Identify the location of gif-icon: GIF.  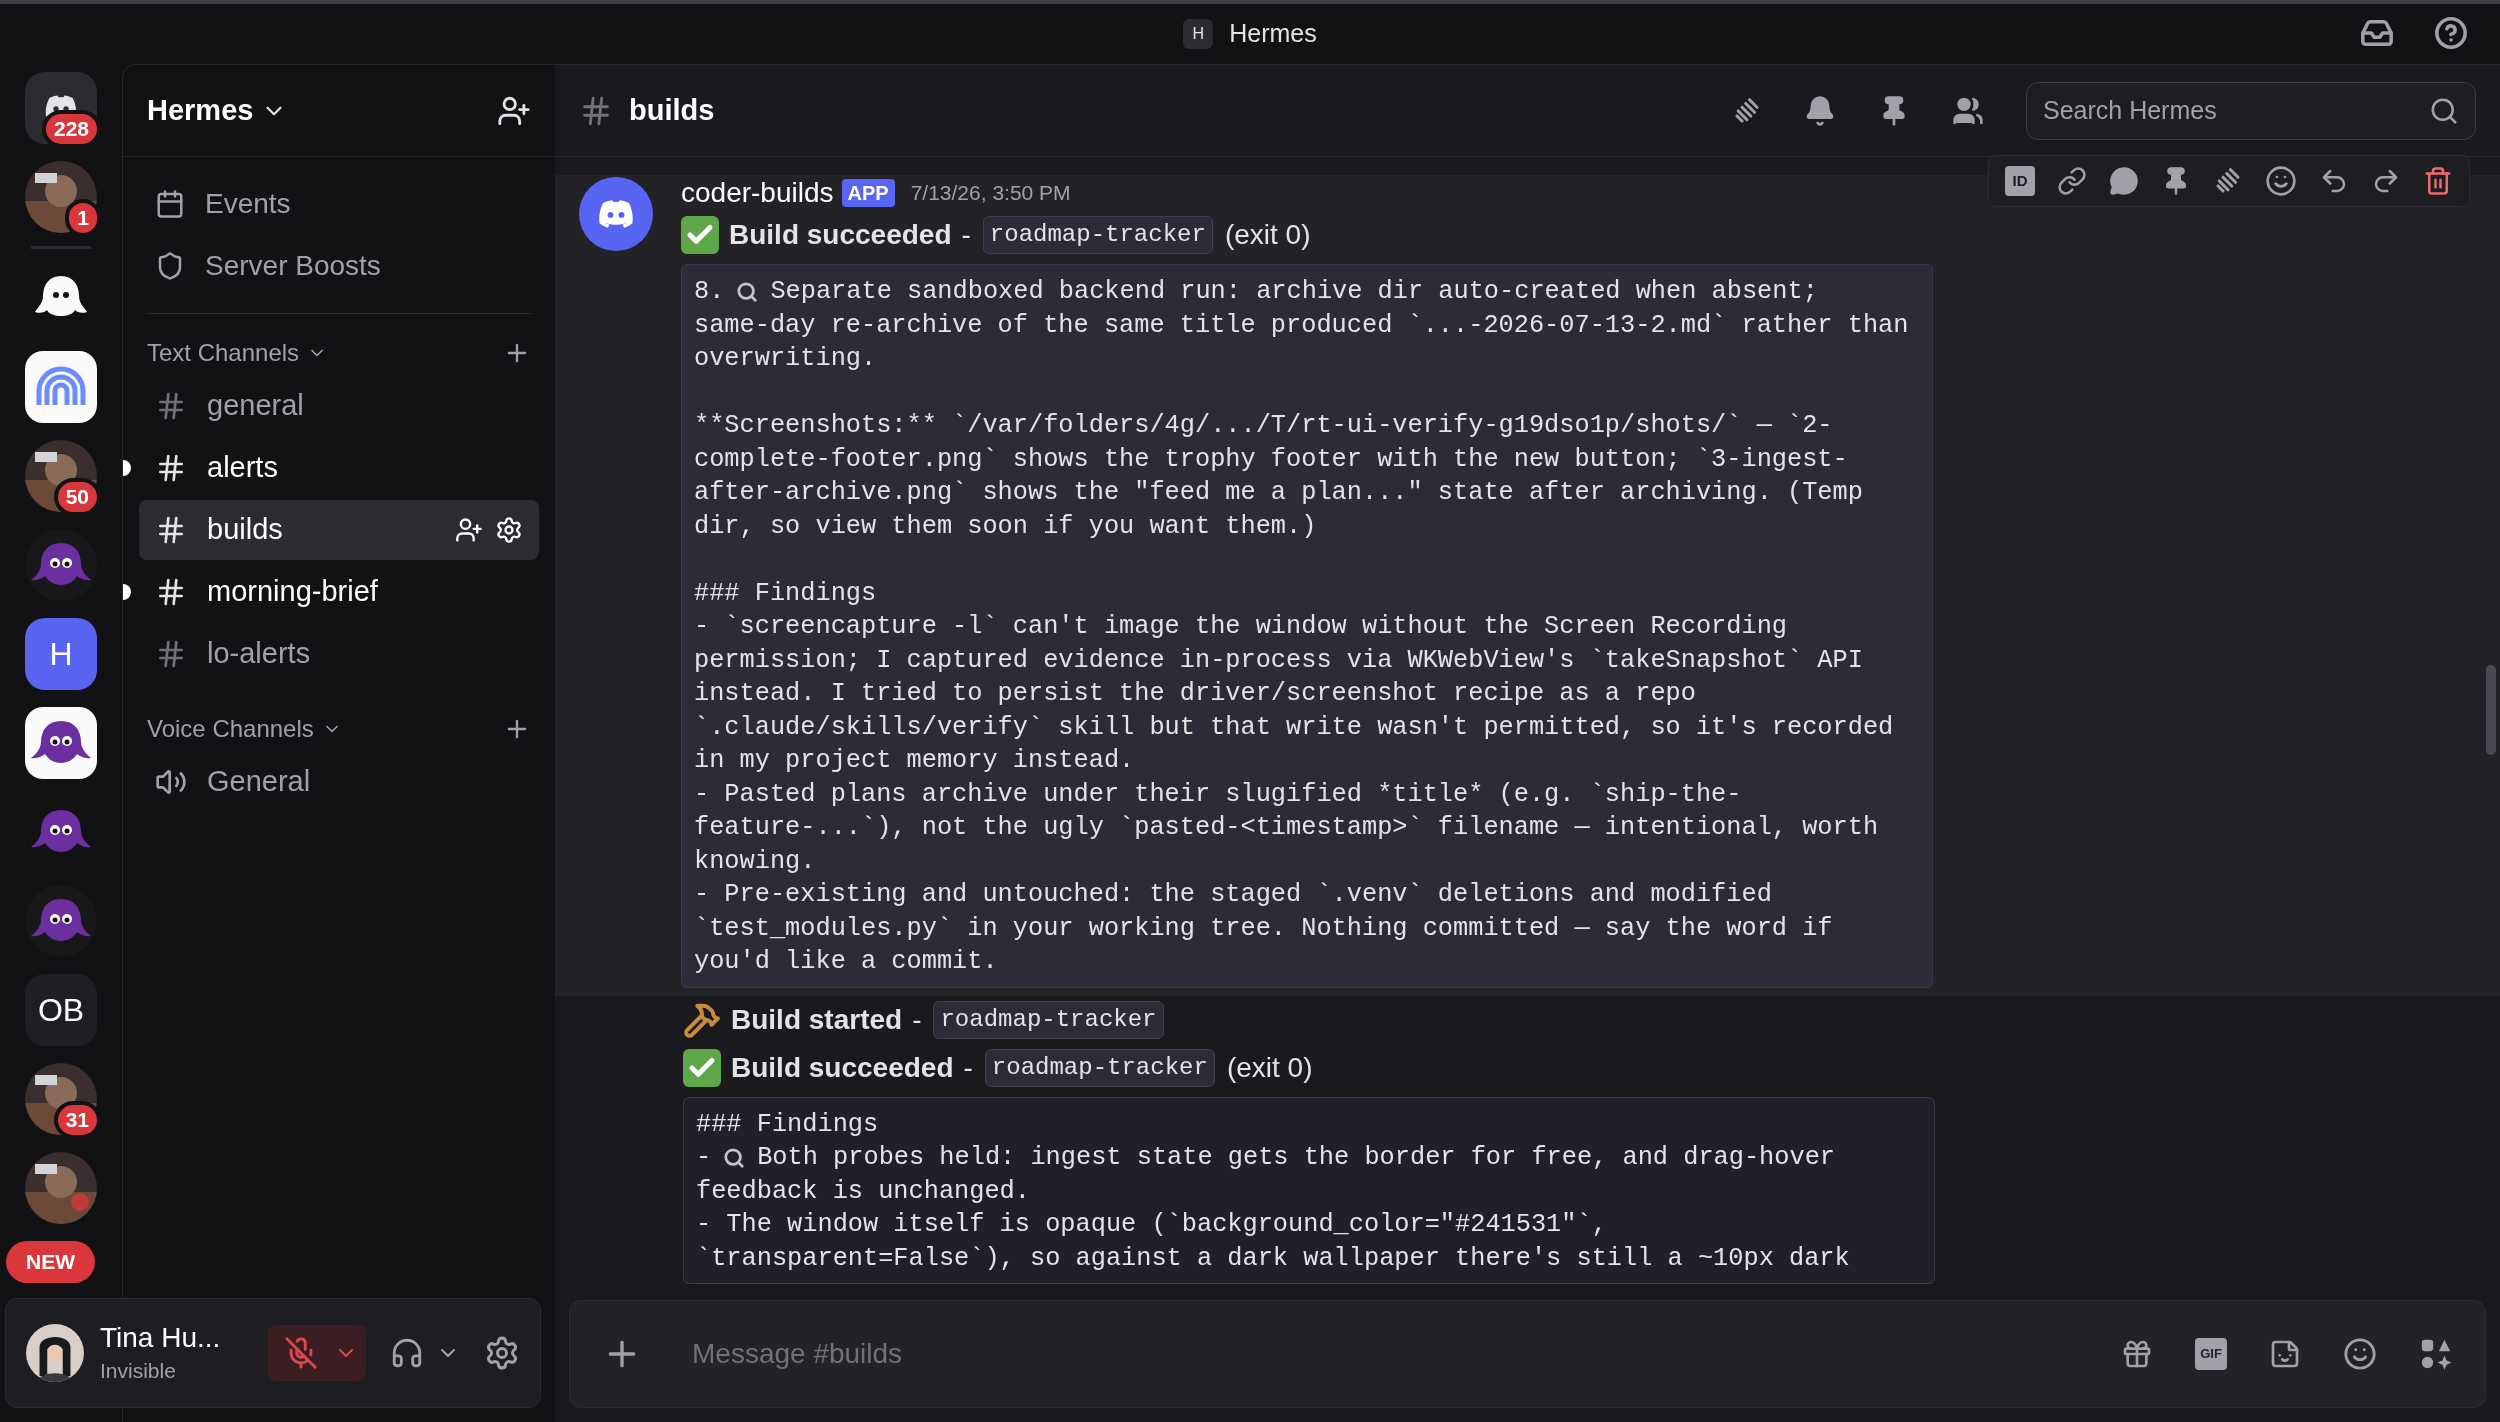
(2211, 1354).